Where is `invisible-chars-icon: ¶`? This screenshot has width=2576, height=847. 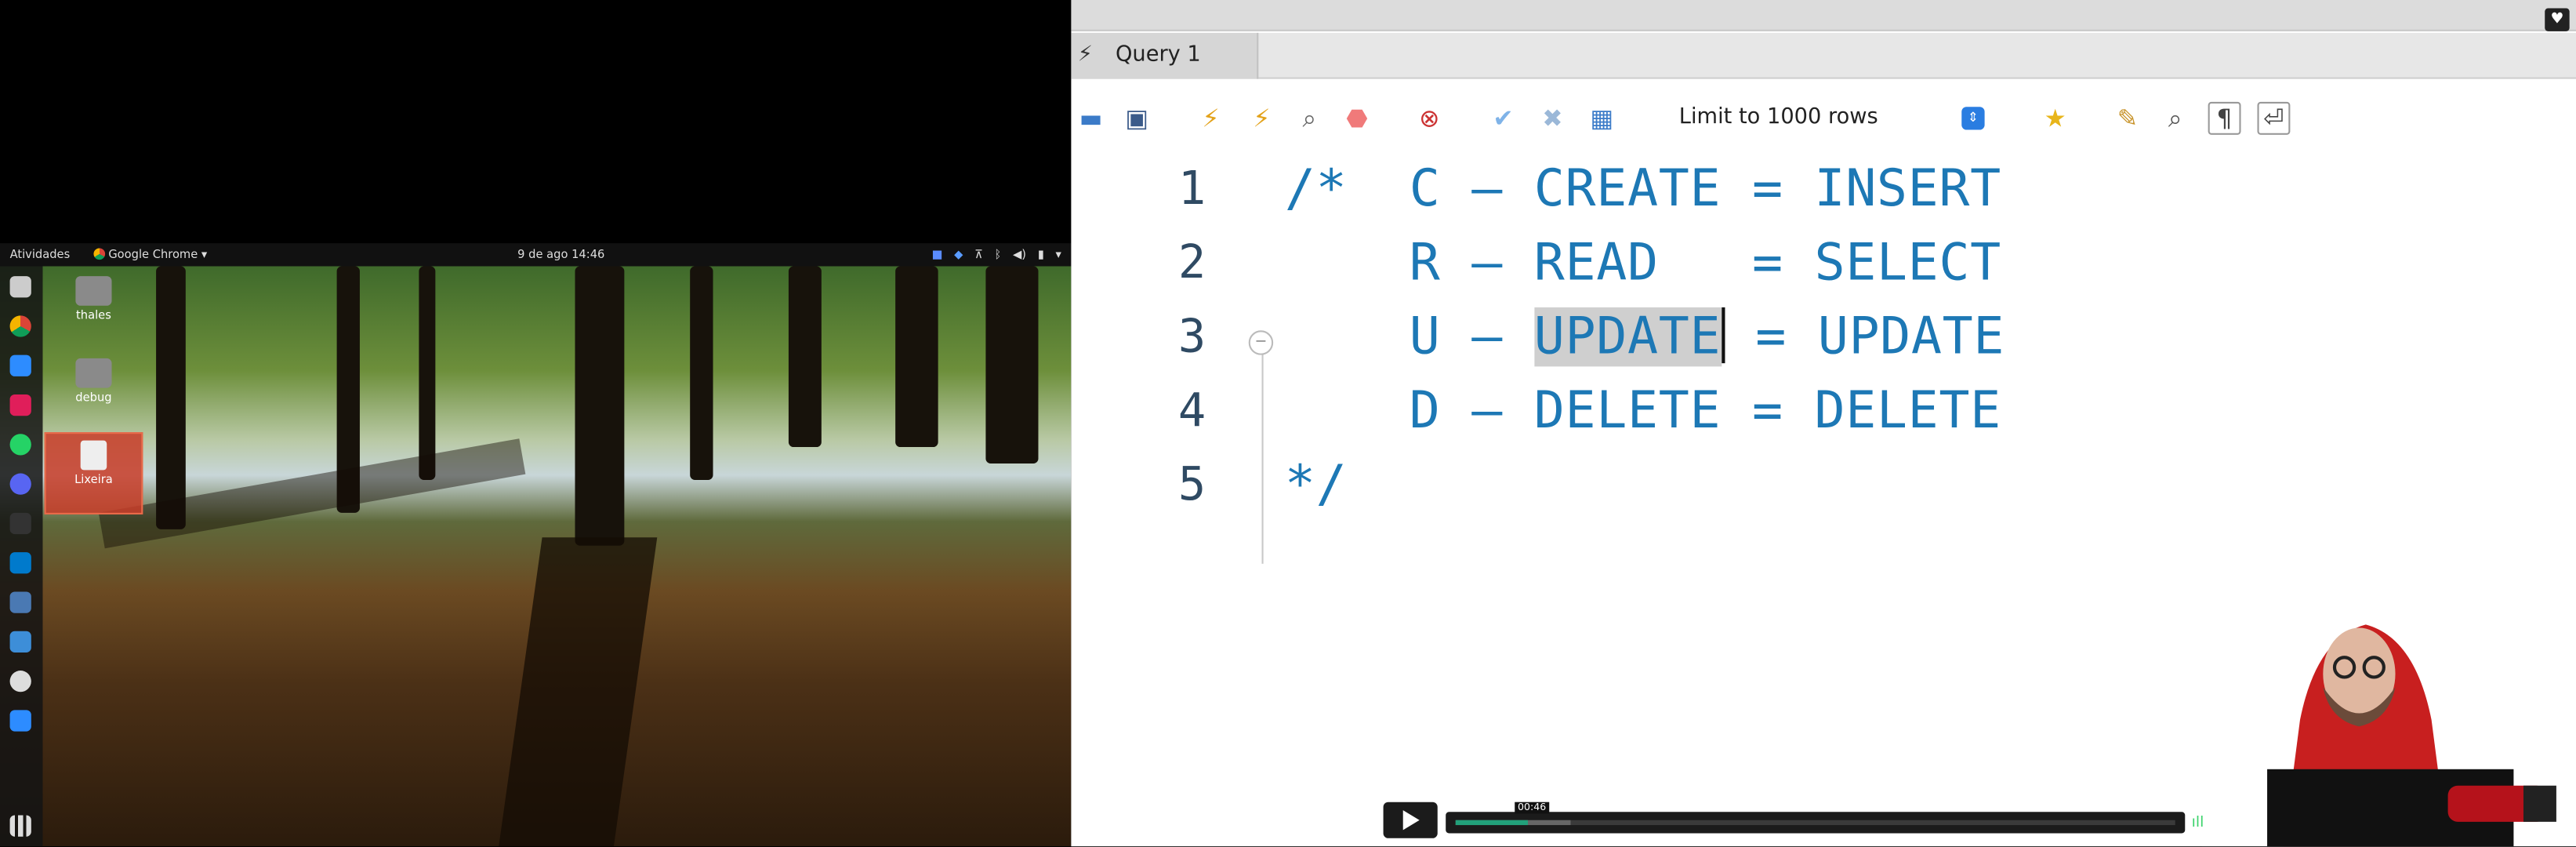 invisible-chars-icon: ¶ is located at coordinates (2225, 118).